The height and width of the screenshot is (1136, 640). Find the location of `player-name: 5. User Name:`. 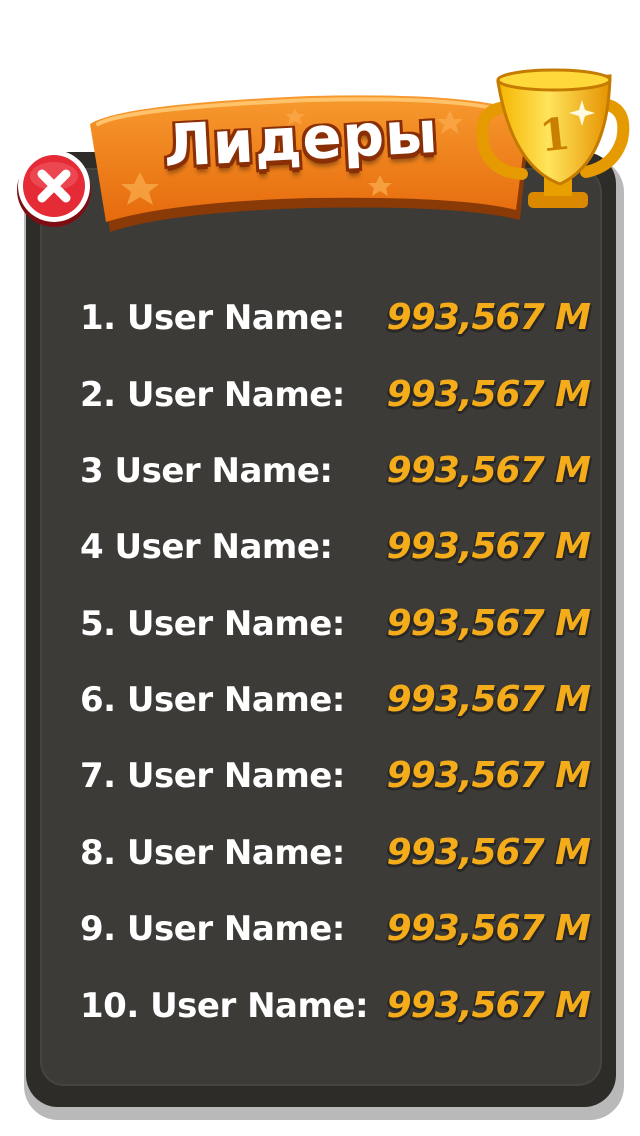

player-name: 5. User Name: is located at coordinates (212, 624).